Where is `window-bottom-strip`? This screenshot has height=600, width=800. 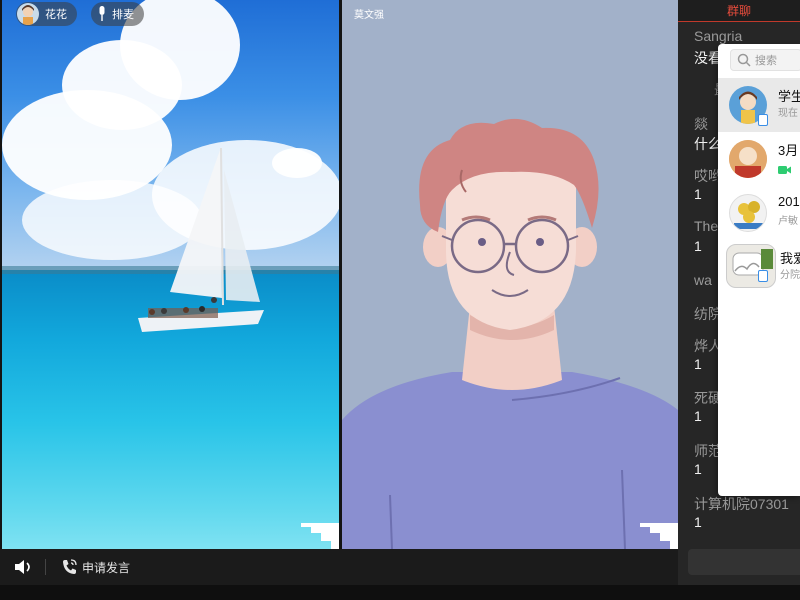 window-bottom-strip is located at coordinates (400, 592).